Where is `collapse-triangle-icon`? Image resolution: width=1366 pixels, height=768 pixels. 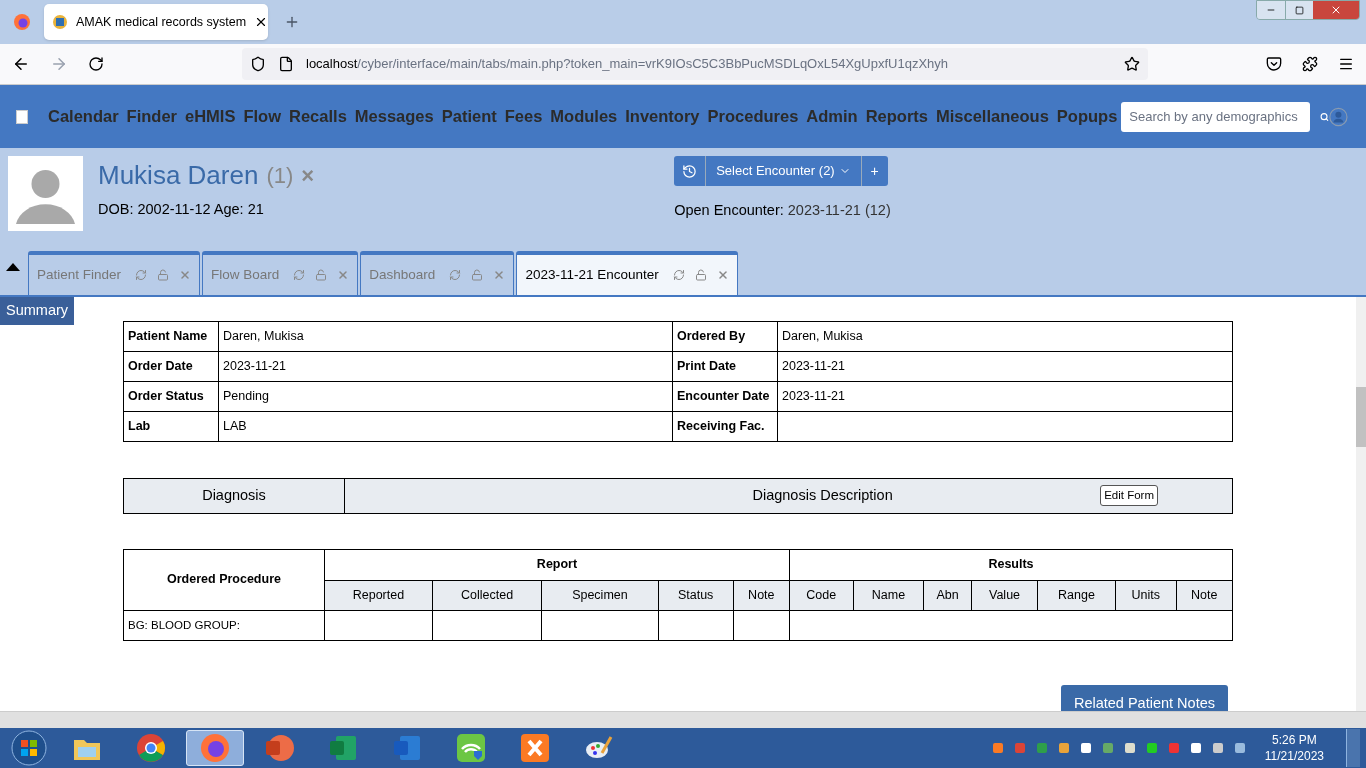
collapse-triangle-icon is located at coordinates (13, 267).